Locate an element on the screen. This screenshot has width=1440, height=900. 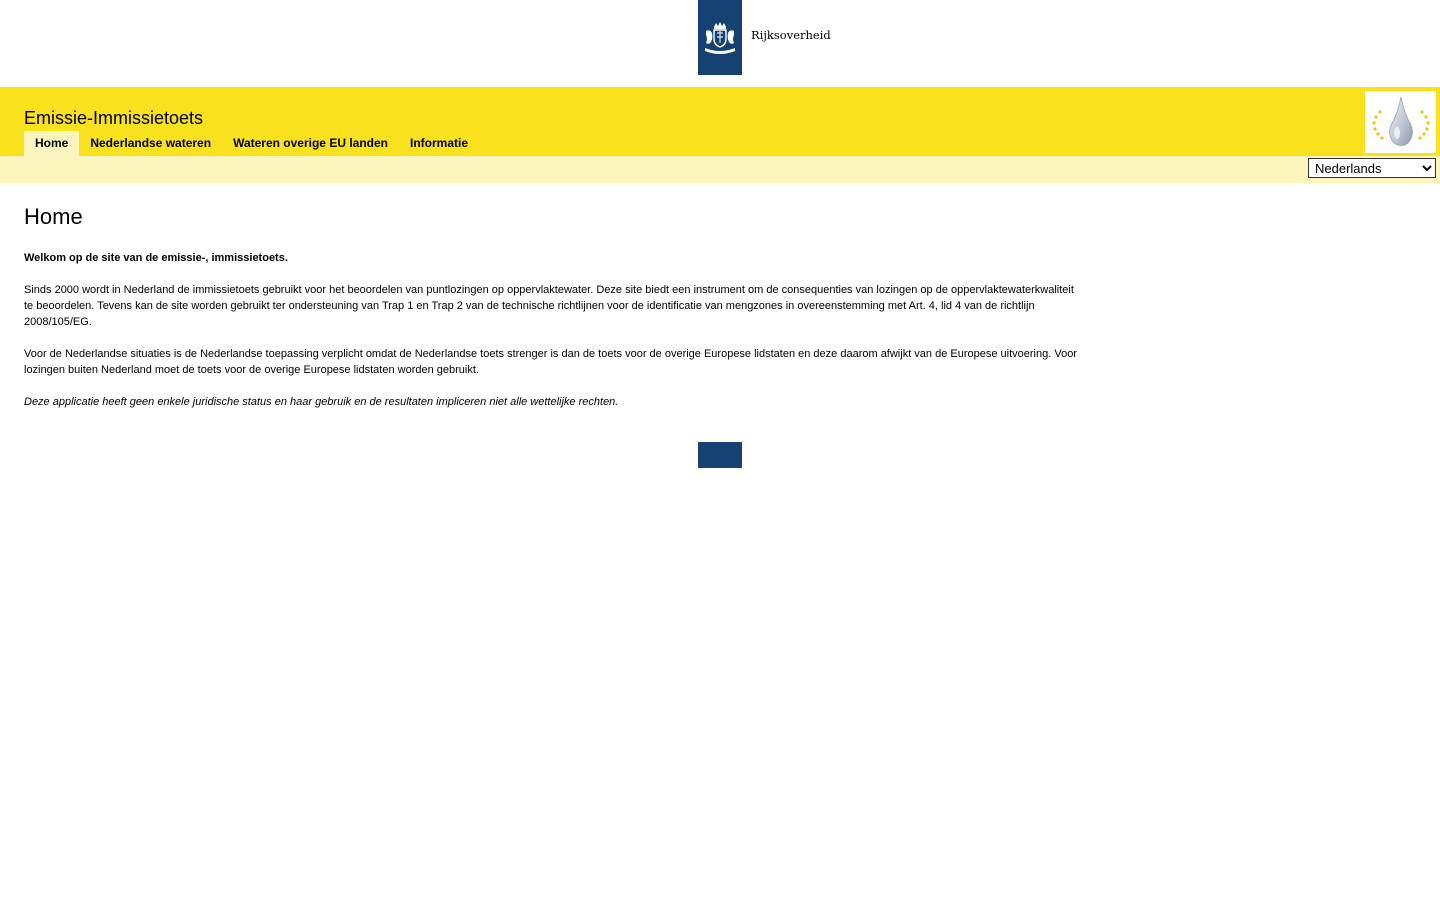
rijksoverheid-coat-of-arms-icon is located at coordinates (720, 37).